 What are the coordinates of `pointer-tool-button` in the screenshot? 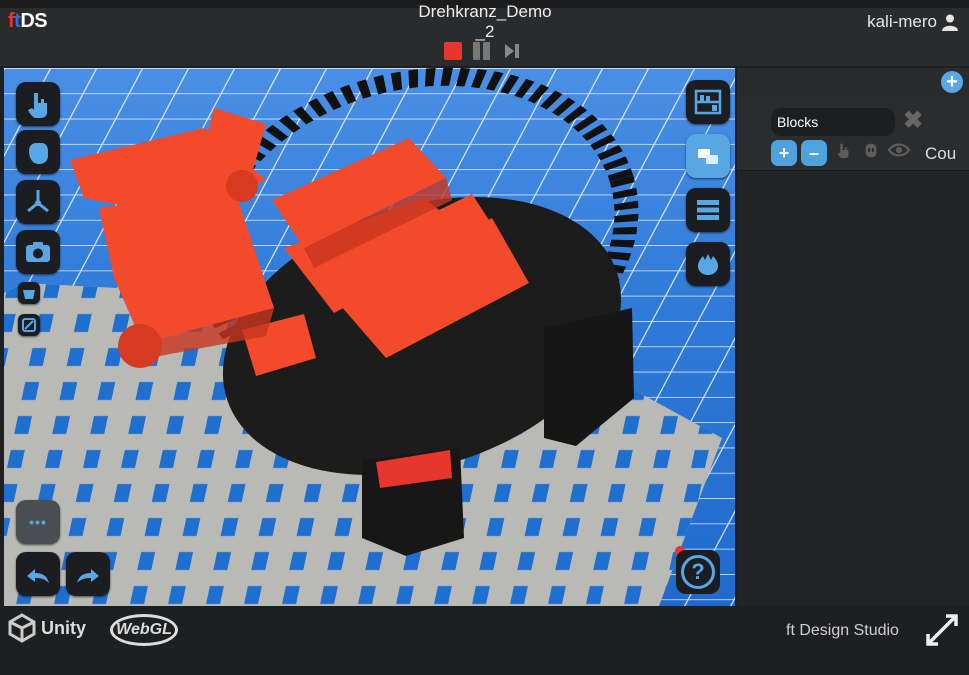 It's located at (38, 104).